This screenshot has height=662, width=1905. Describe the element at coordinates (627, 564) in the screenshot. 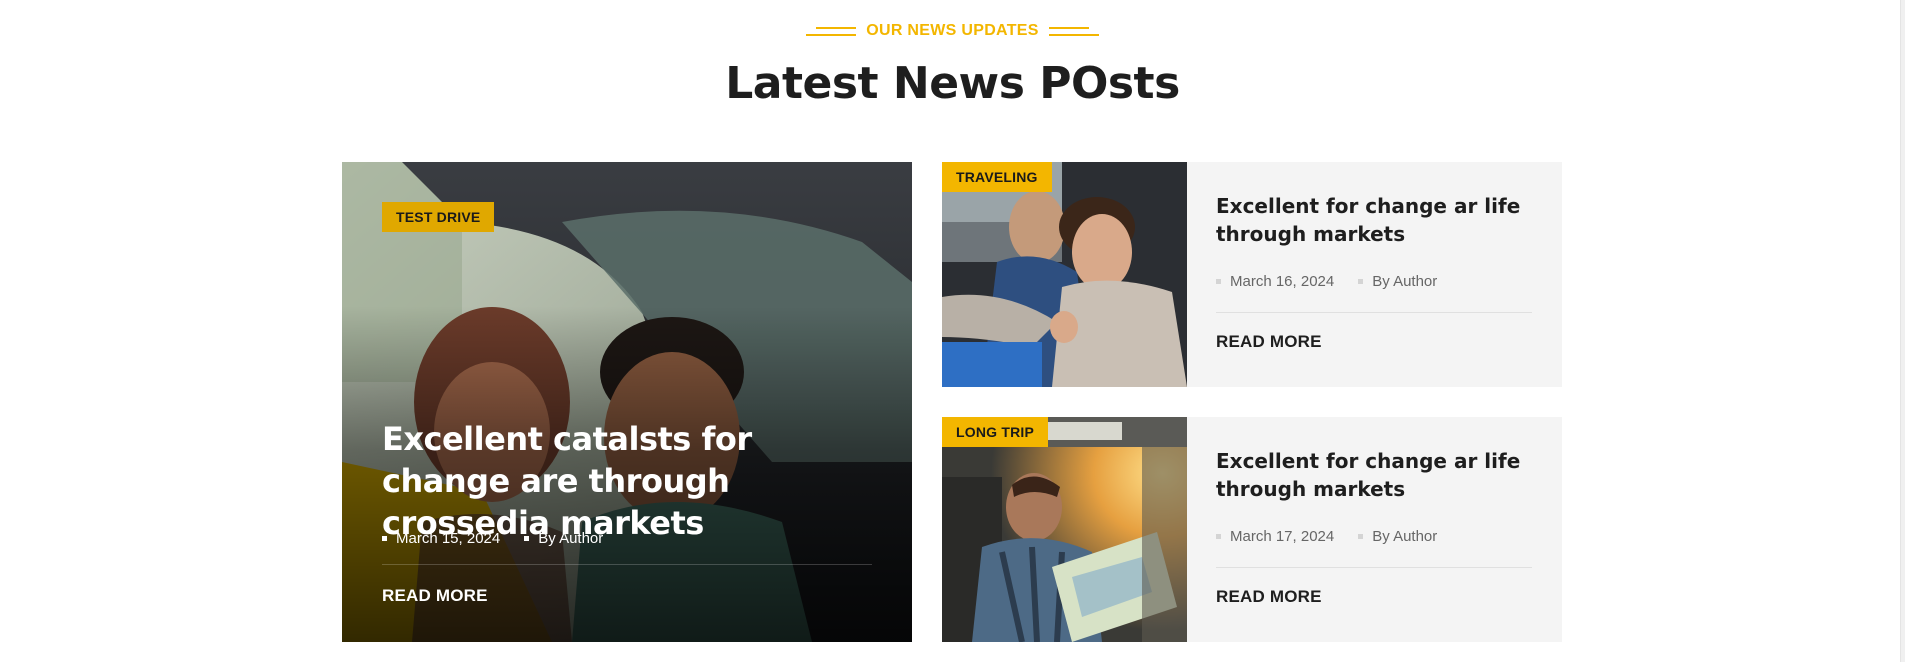

I see `featured-divider` at that location.